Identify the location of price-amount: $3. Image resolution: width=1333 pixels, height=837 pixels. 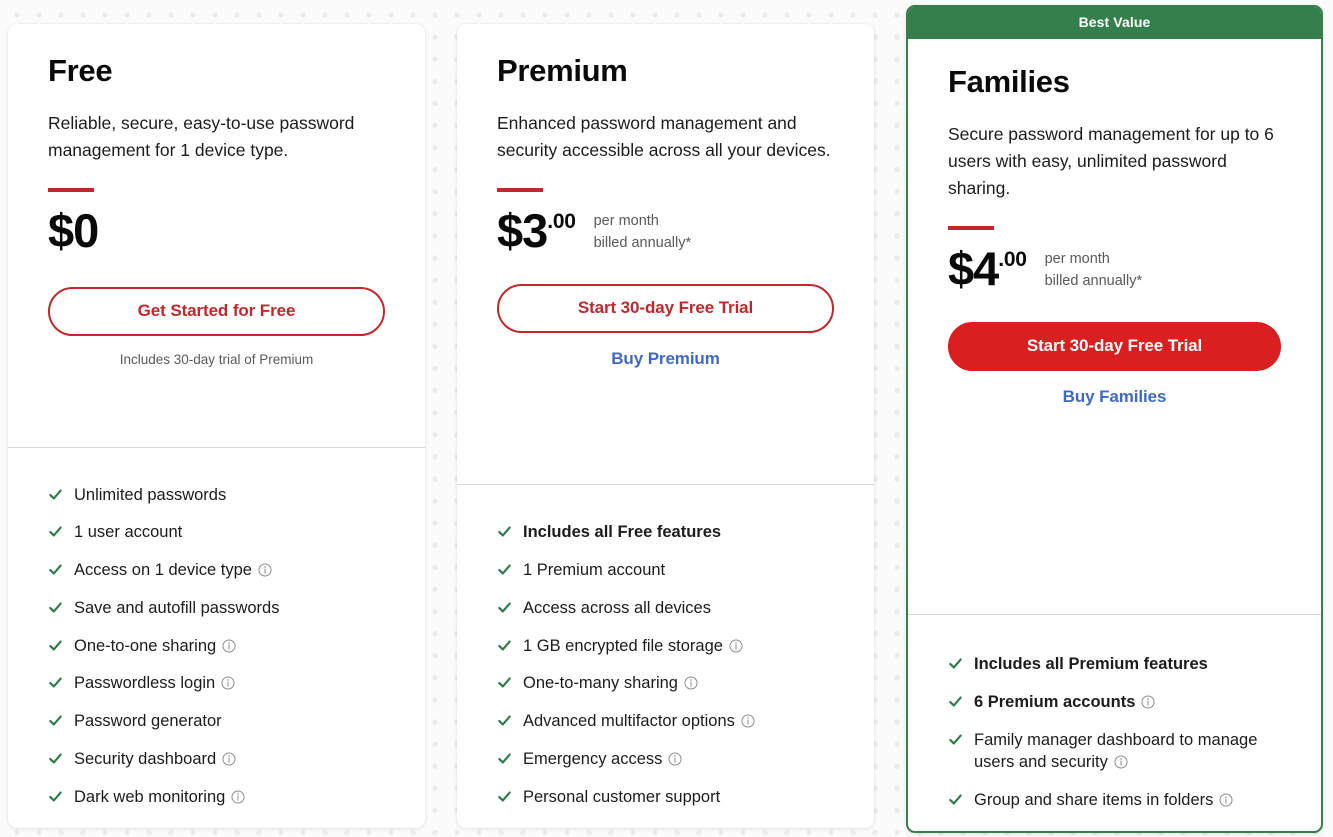
(522, 231).